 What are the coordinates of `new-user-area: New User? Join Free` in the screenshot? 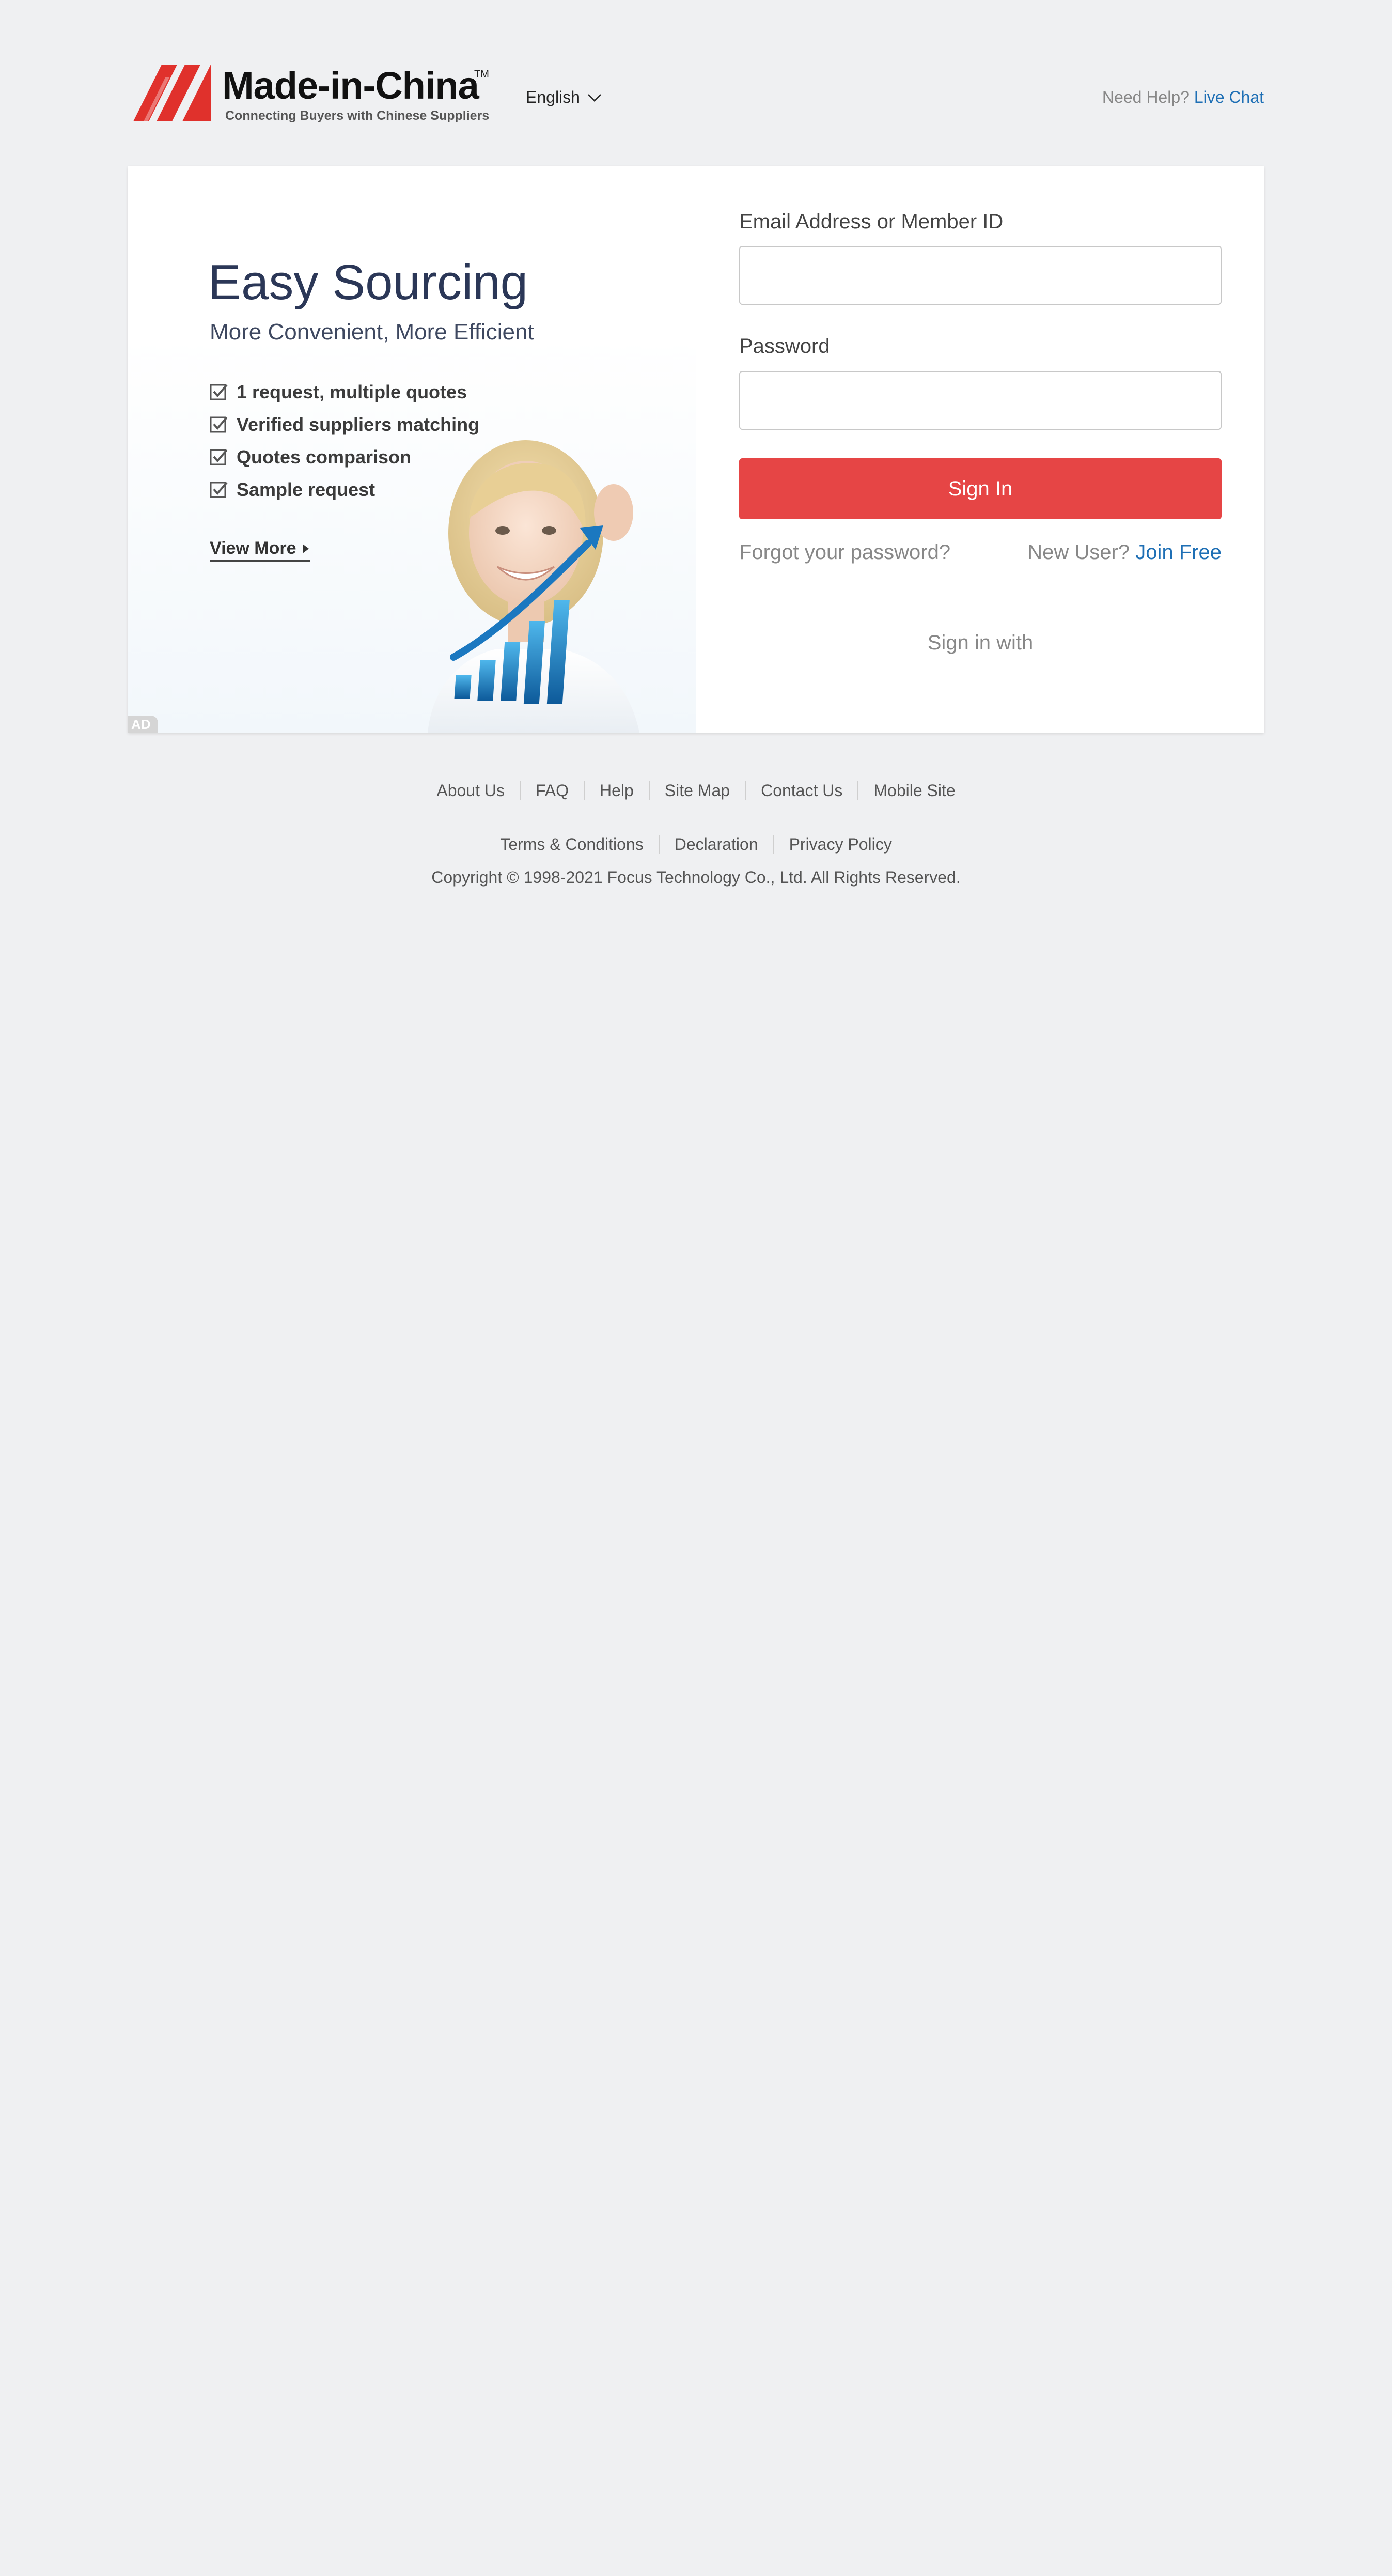 It's located at (1124, 552).